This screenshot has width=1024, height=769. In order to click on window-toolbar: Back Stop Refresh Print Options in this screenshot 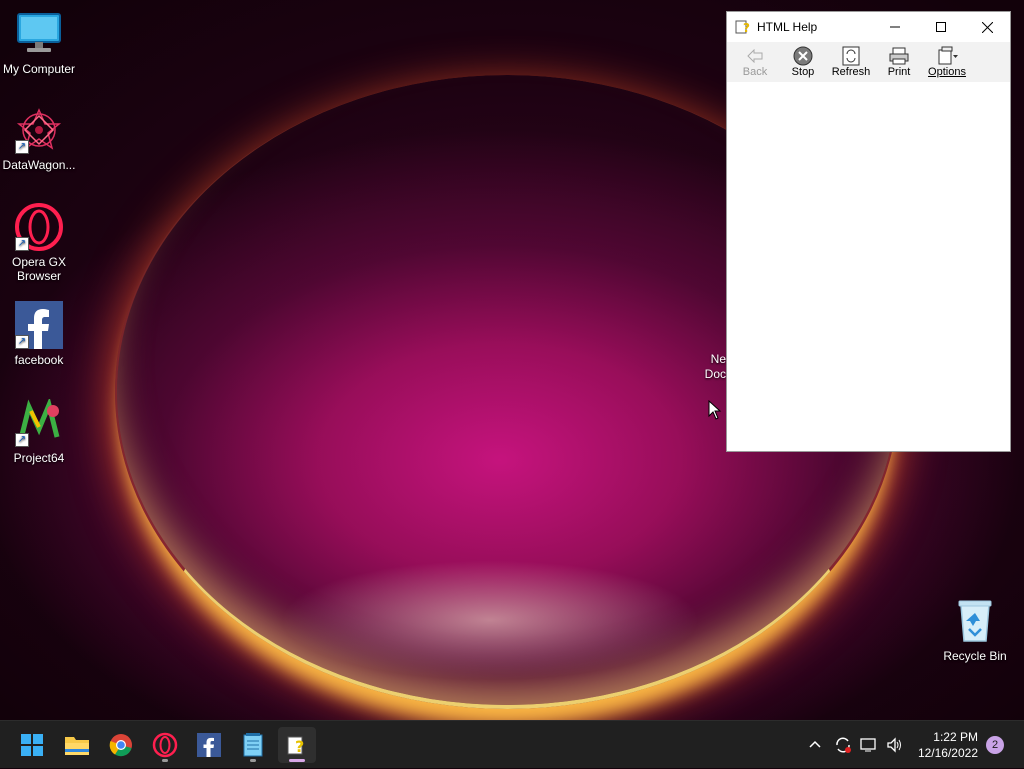, I will do `click(868, 62)`.